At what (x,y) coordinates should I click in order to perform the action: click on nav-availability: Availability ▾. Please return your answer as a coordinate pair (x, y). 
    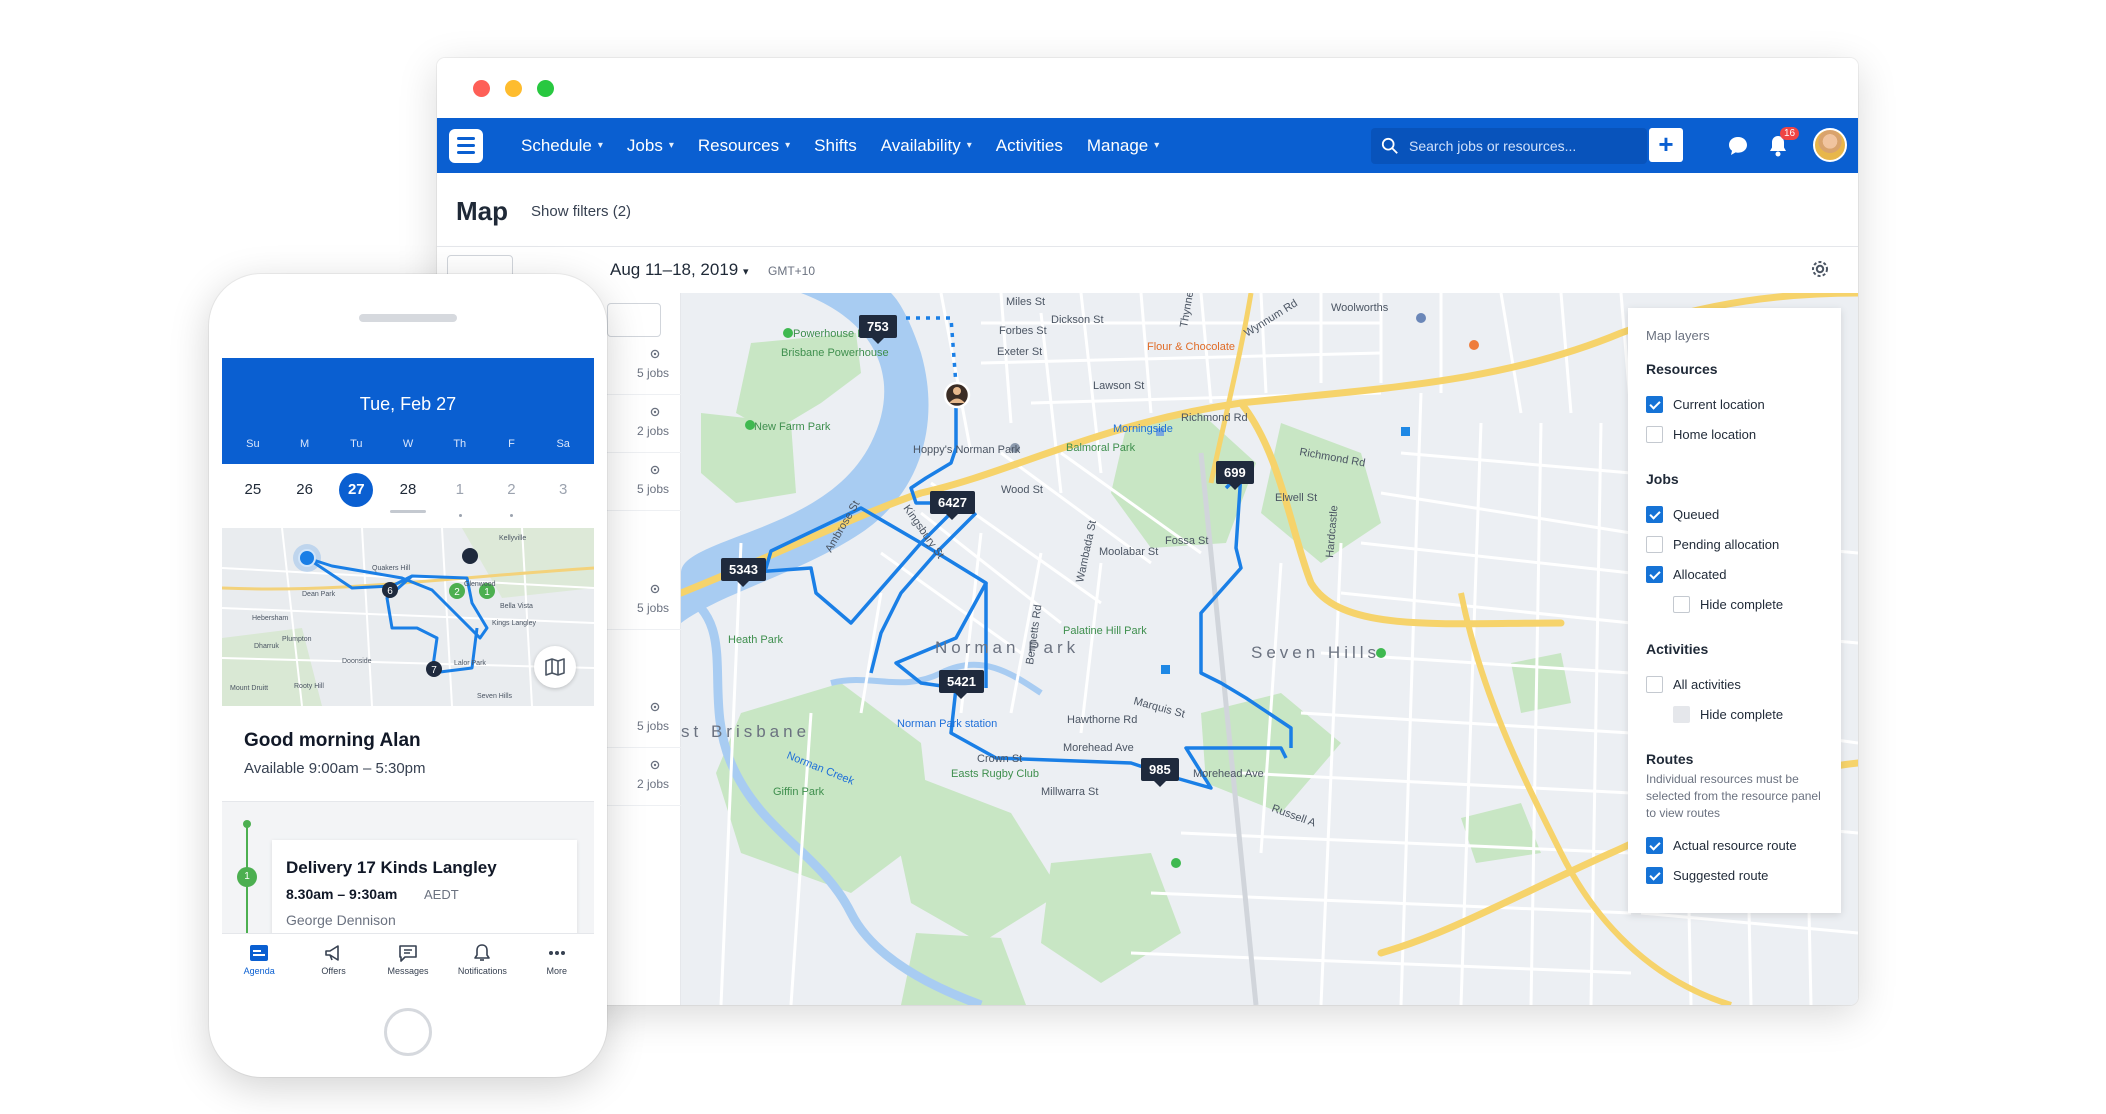
    Looking at the image, I should click on (926, 146).